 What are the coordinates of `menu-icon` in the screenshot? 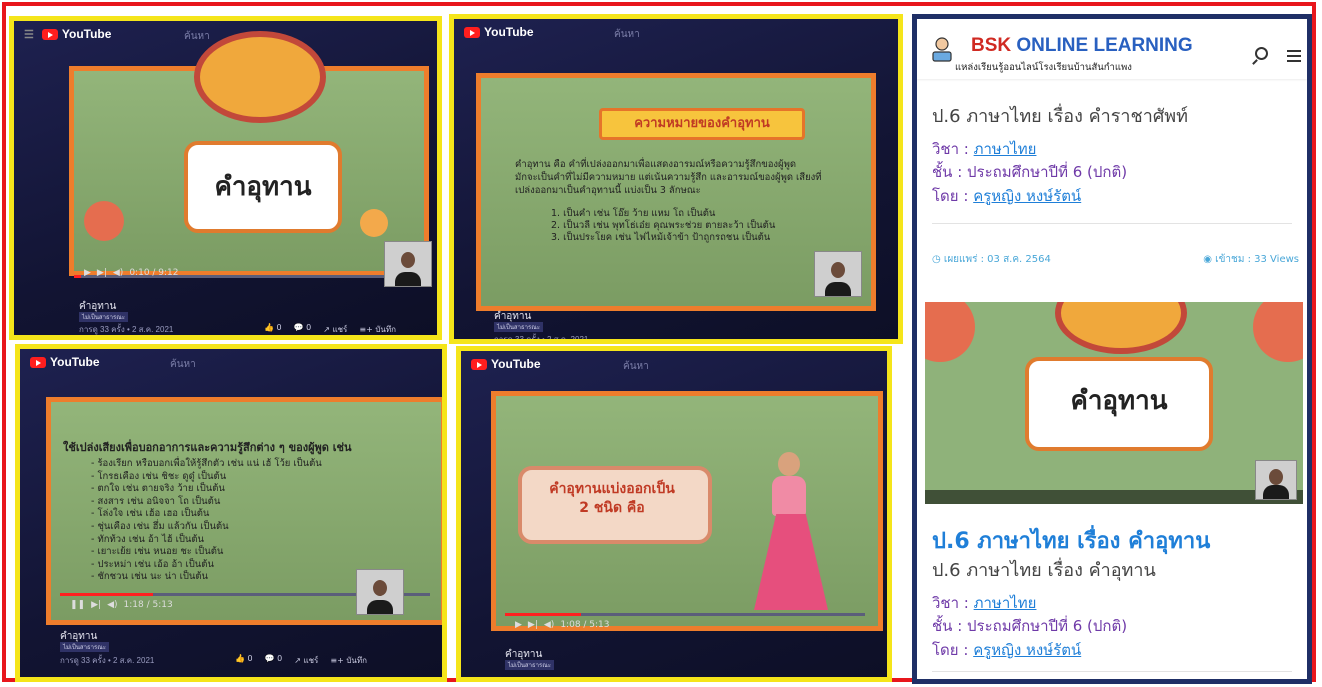 It's located at (1294, 57).